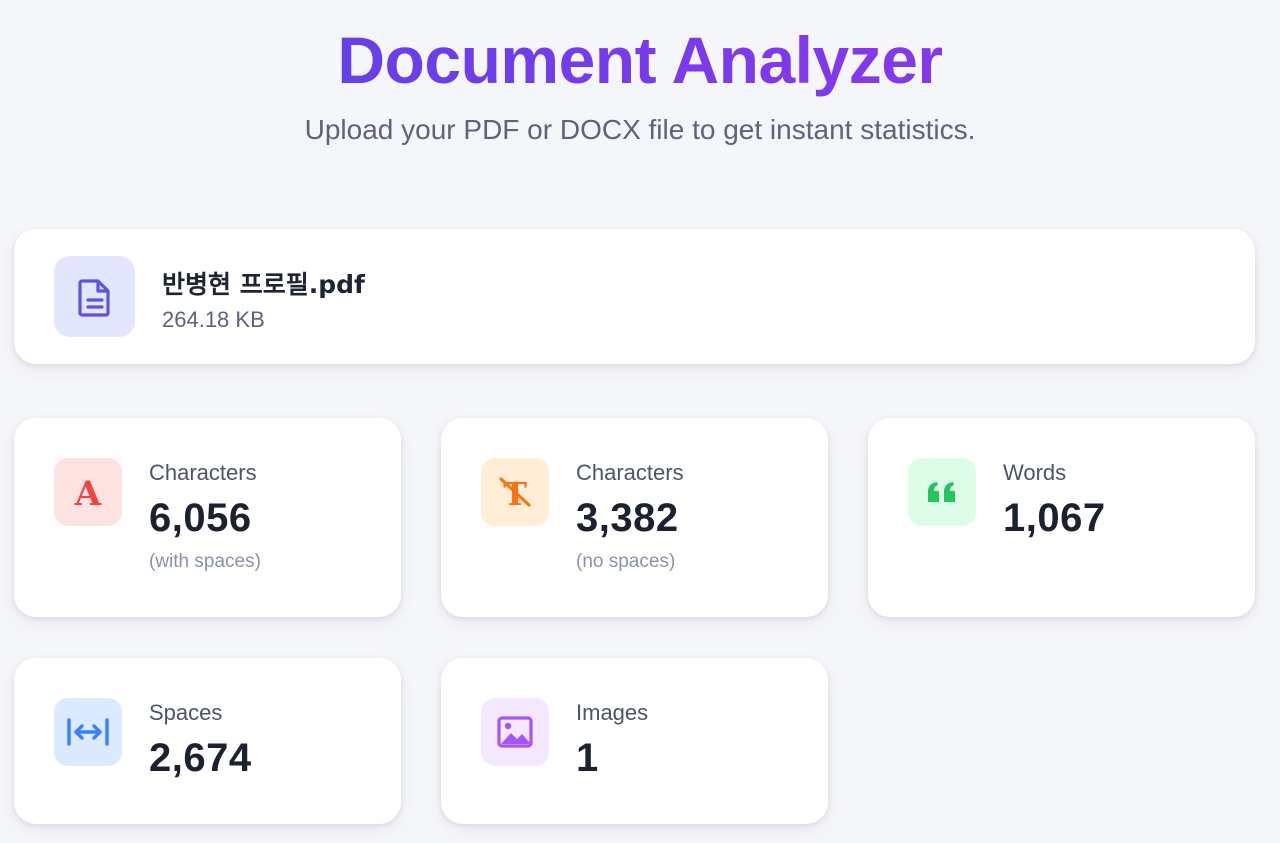 Image resolution: width=1280 pixels, height=843 pixels. Describe the element at coordinates (205, 561) in the screenshot. I see `stat-note: (with spaces)` at that location.